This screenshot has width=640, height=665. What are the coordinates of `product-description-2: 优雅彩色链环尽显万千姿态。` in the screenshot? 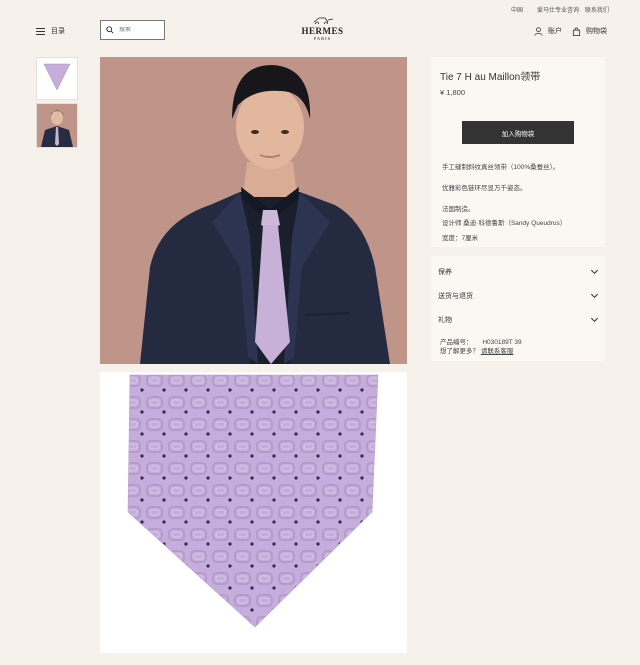 It's located at (484, 188).